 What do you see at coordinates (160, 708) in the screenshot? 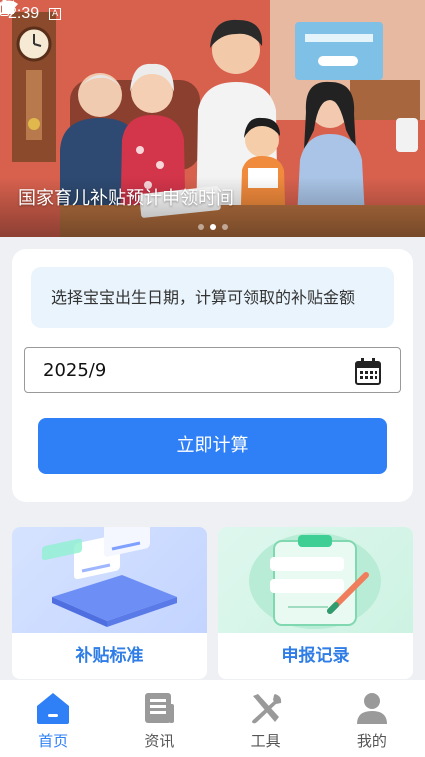
I see `news-icon` at bounding box center [160, 708].